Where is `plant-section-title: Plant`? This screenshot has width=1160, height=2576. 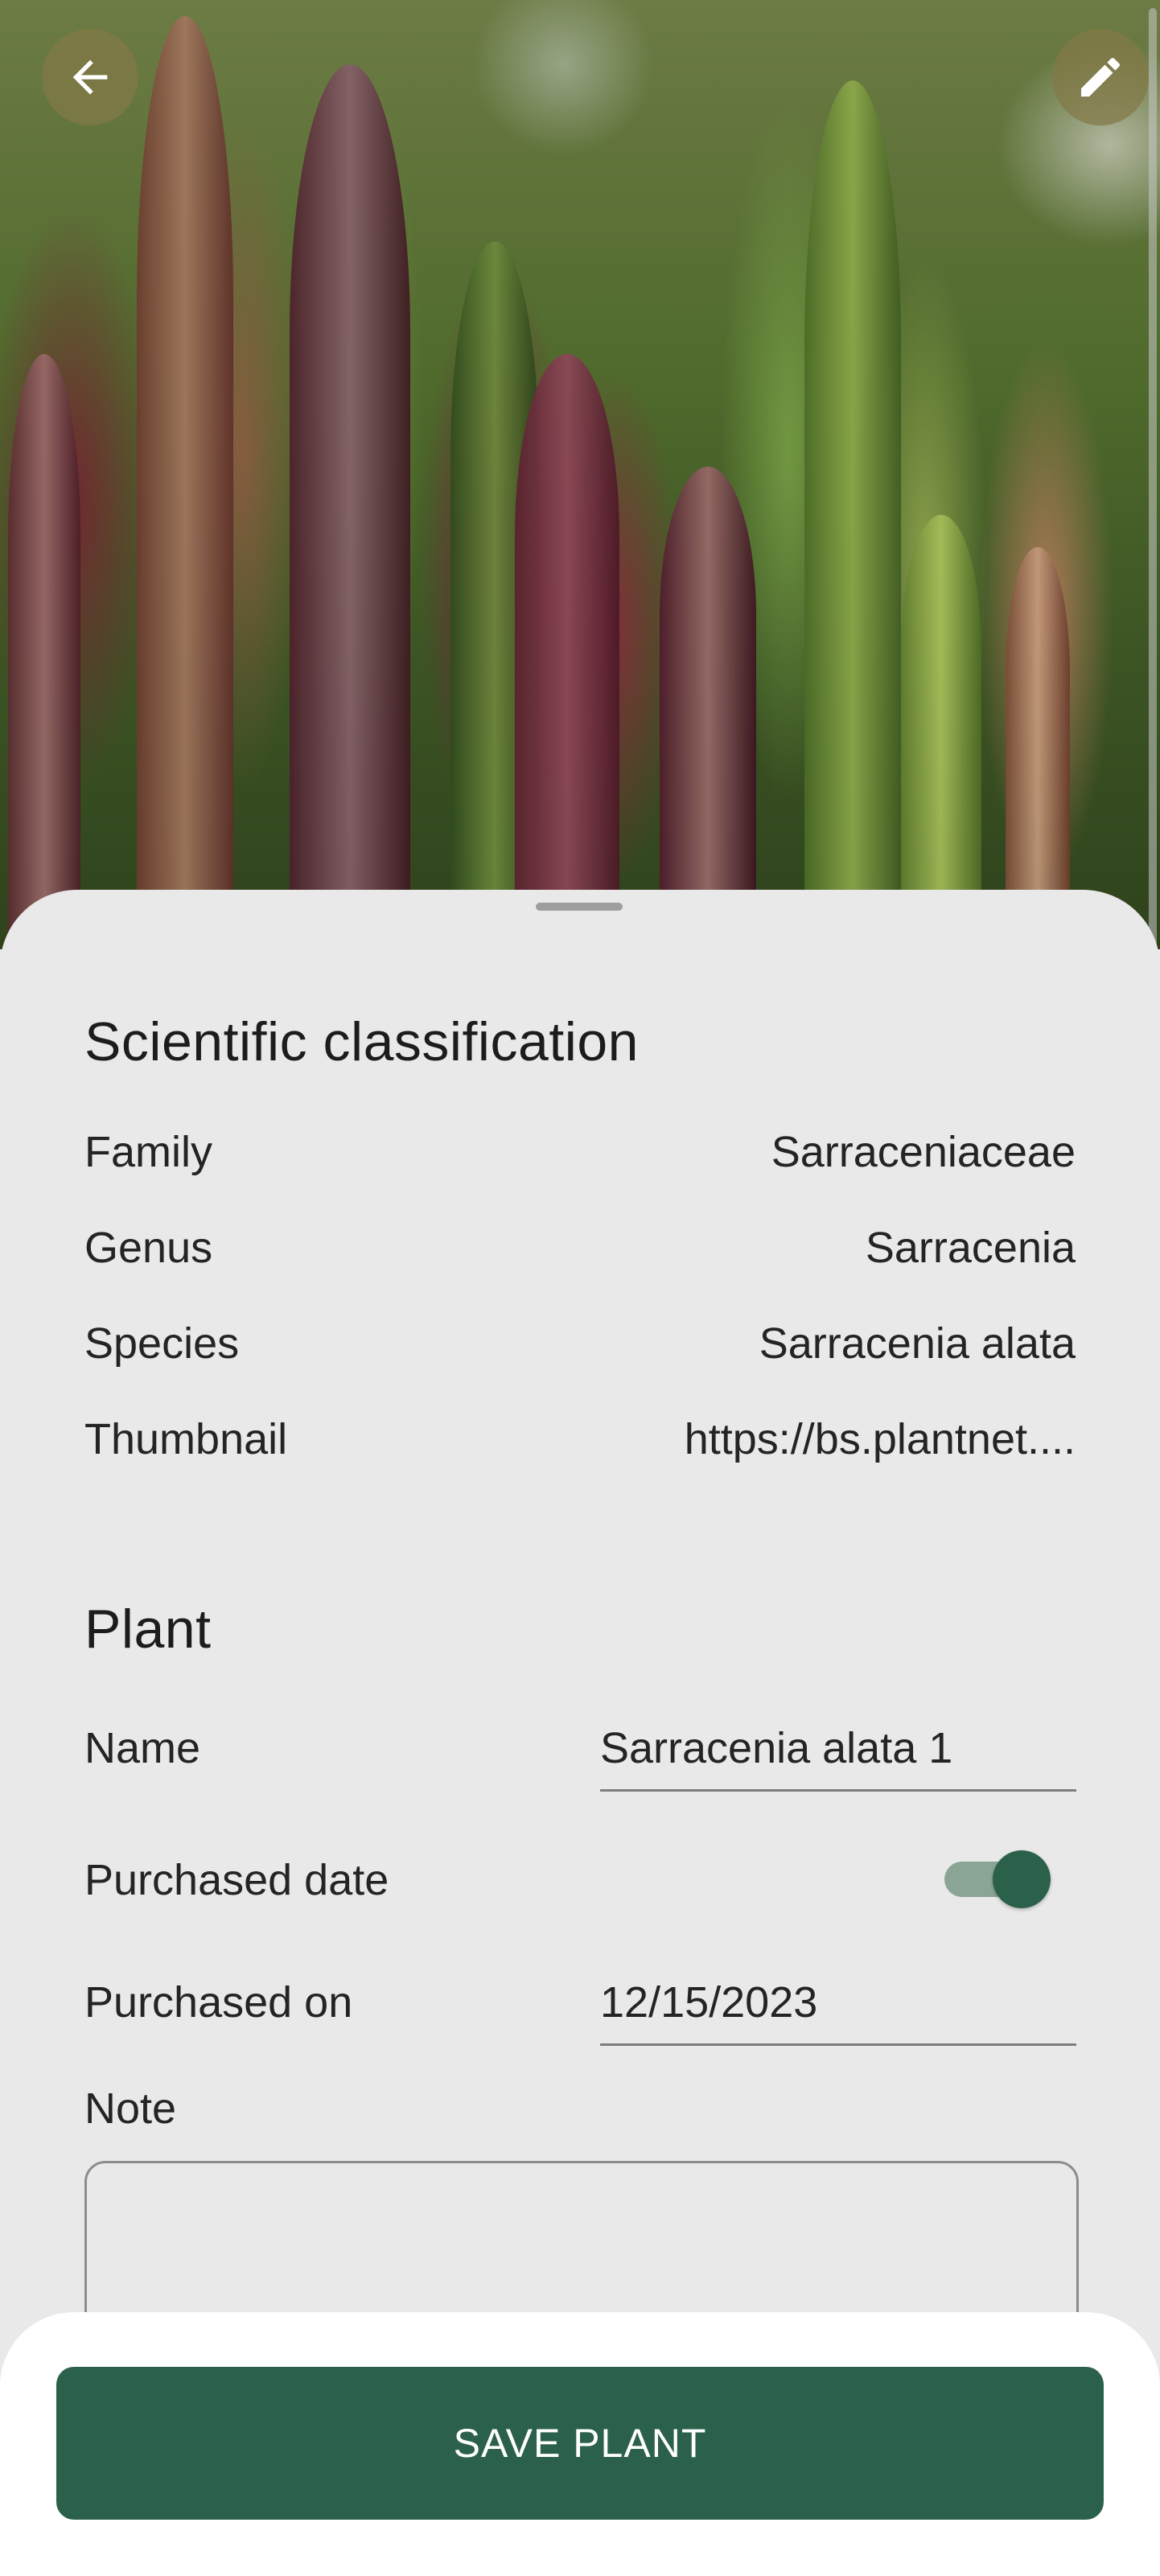
plant-section-title: Plant is located at coordinates (148, 1629).